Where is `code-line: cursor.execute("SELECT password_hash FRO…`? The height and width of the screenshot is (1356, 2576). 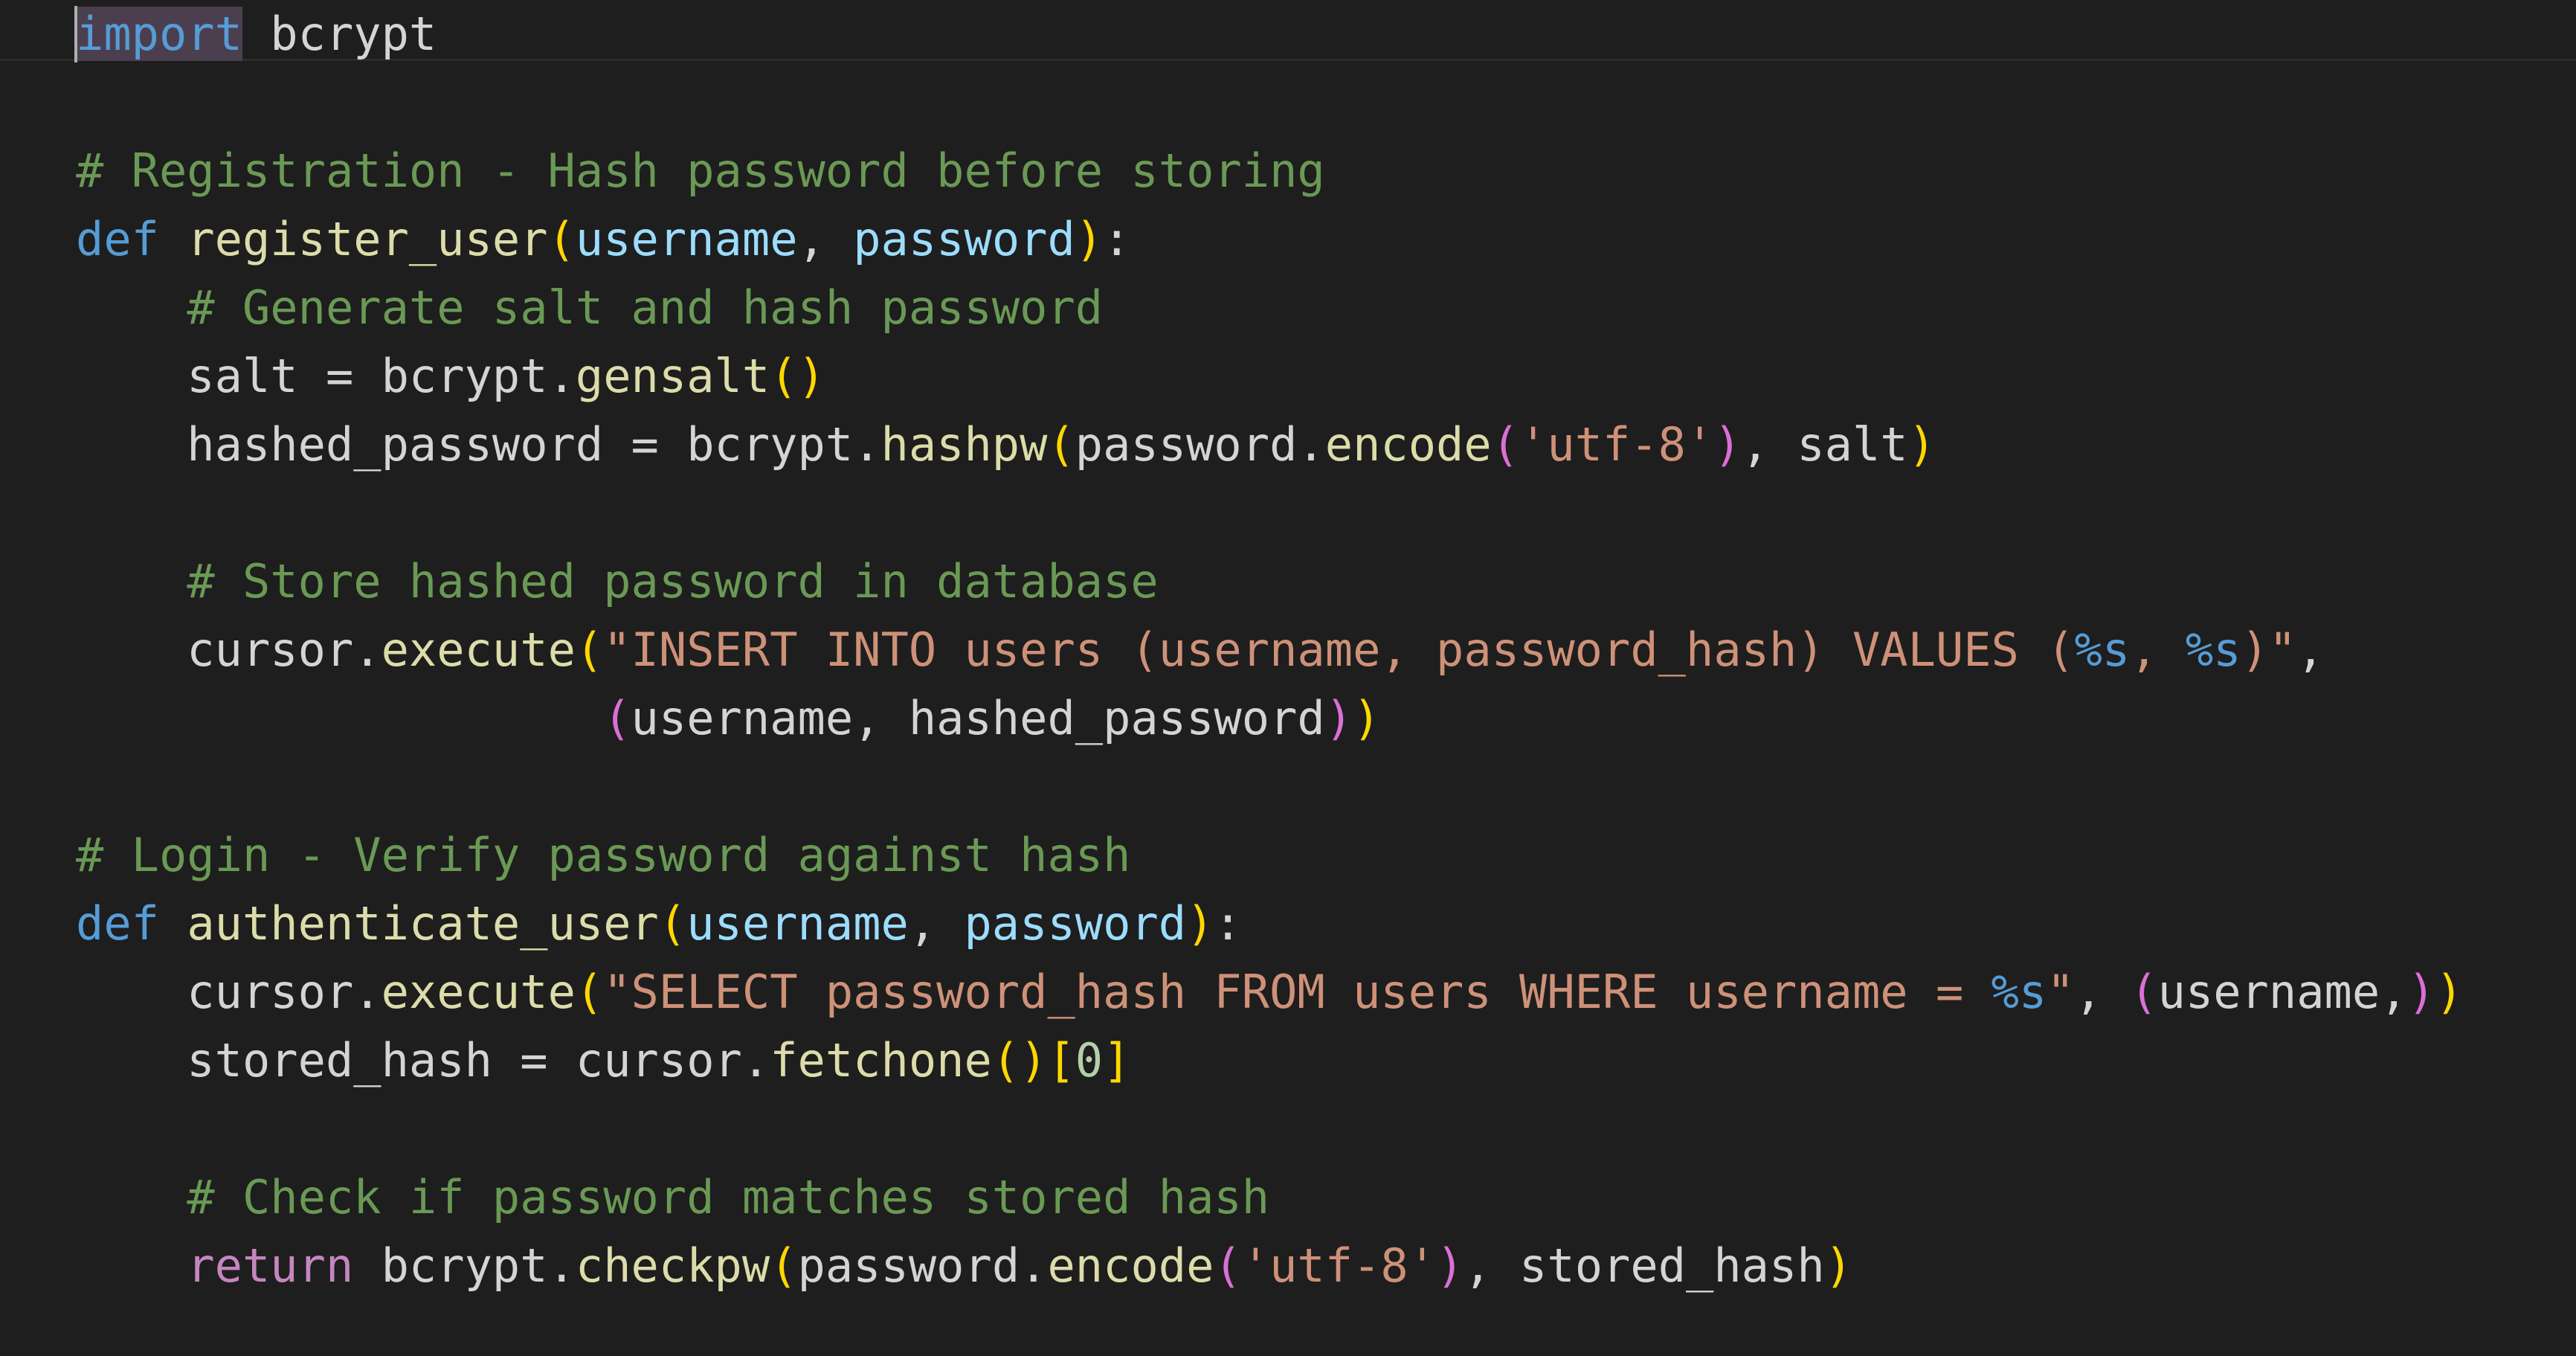 code-line: cursor.execute("SELECT password_hash FRO… is located at coordinates (1269, 992).